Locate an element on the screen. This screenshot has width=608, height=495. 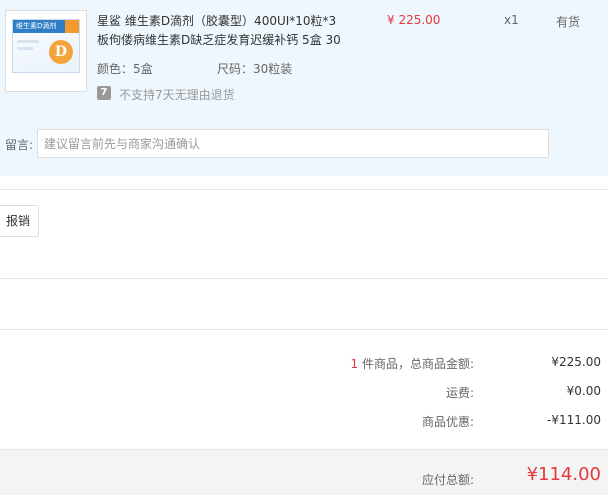
items-total-label: 1 件商品，总商品金额: is located at coordinates (412, 364).